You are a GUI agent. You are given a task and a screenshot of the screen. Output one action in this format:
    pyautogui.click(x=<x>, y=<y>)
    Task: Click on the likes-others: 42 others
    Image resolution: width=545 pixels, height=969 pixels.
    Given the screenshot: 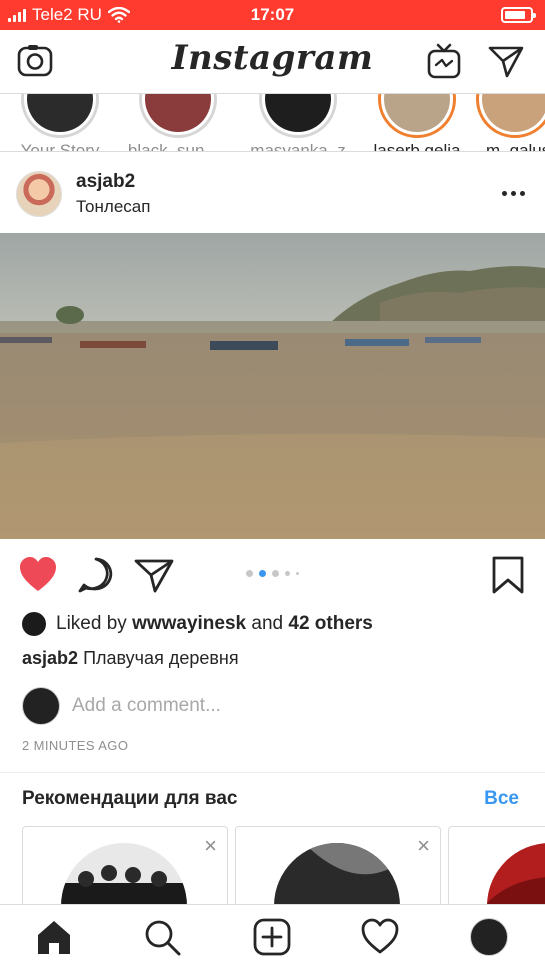 What is the action you would take?
    pyautogui.click(x=330, y=624)
    